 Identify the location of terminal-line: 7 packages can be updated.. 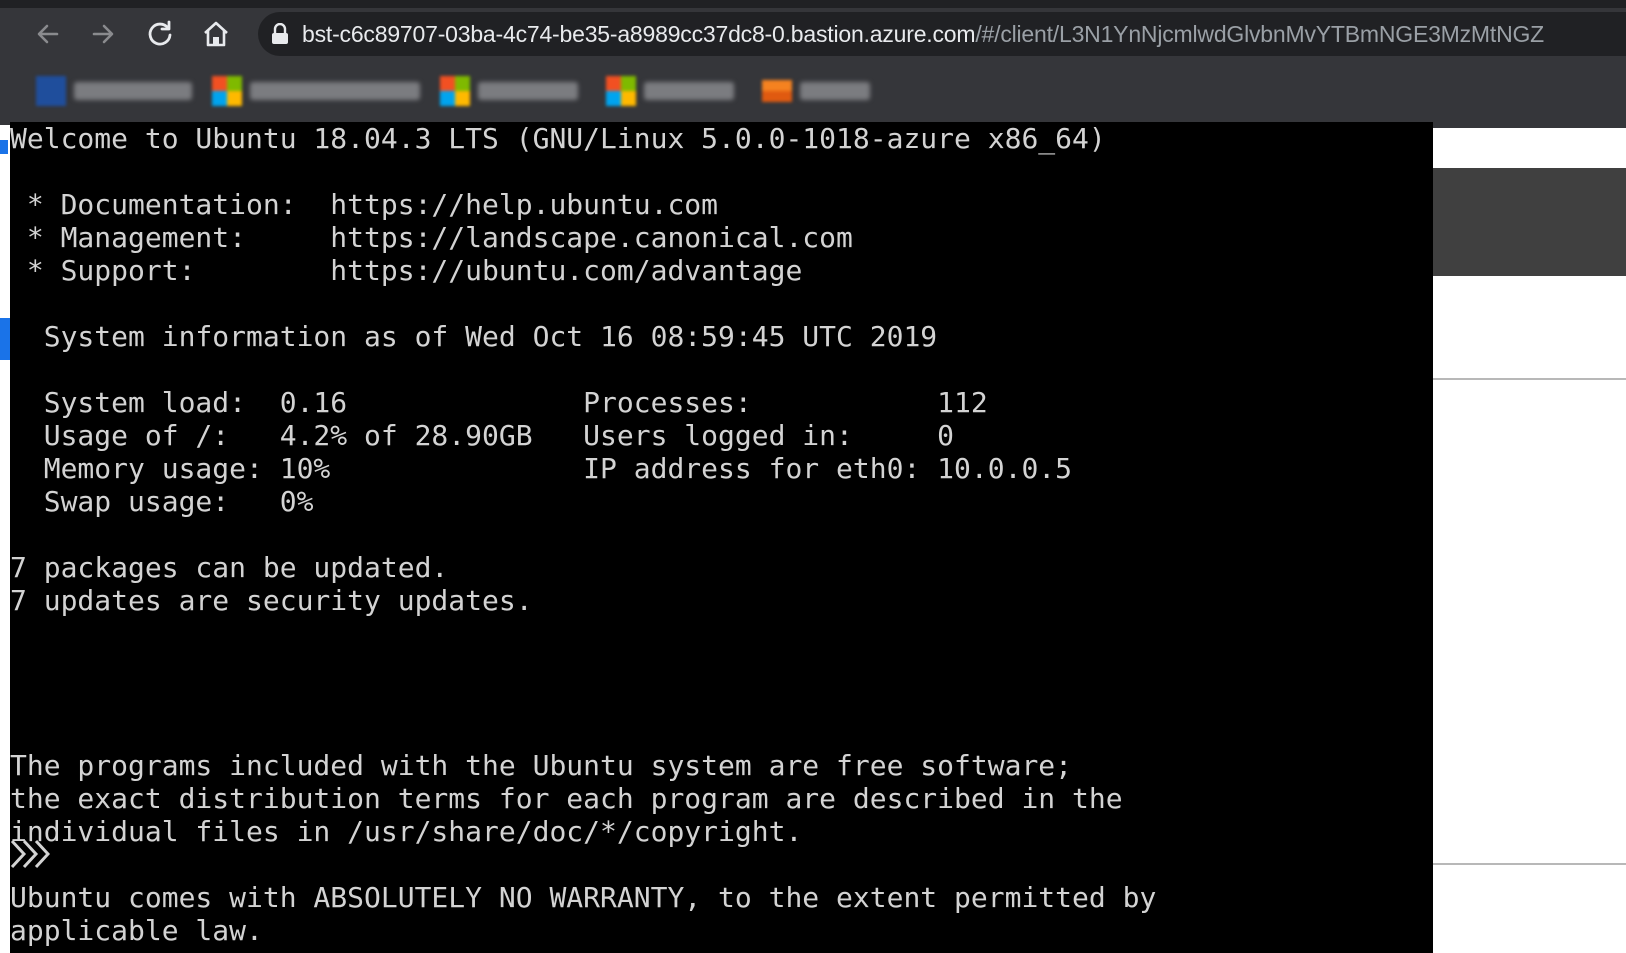
(229, 567).